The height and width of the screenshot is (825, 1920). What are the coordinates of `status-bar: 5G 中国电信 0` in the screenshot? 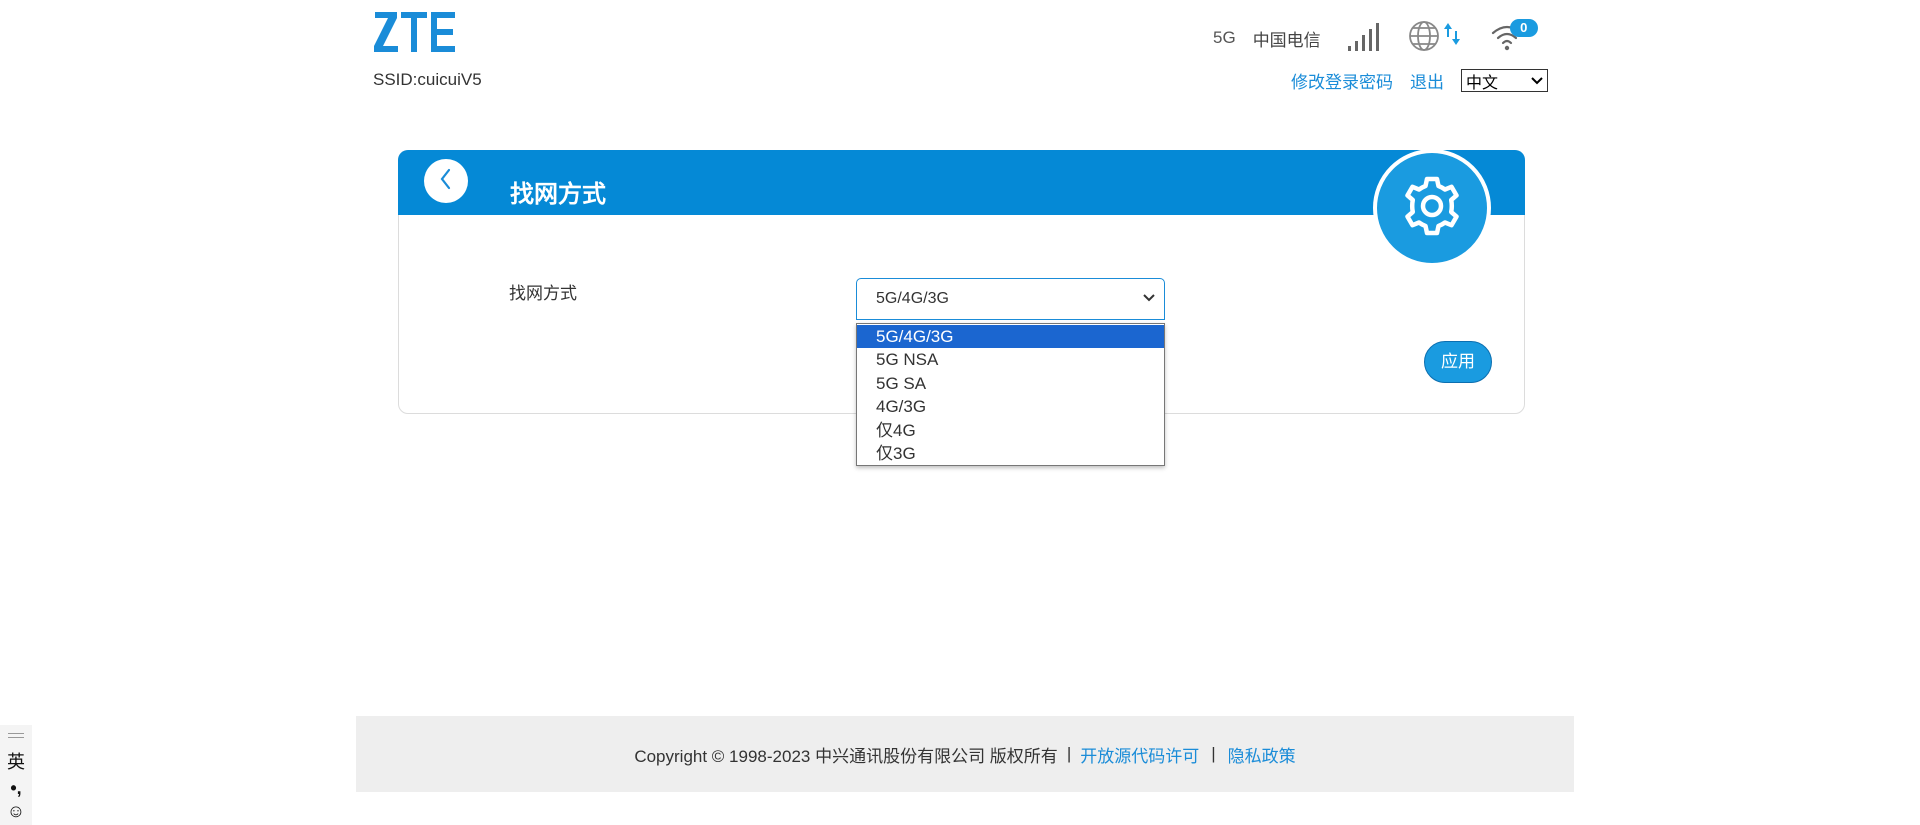 It's located at (1375, 38).